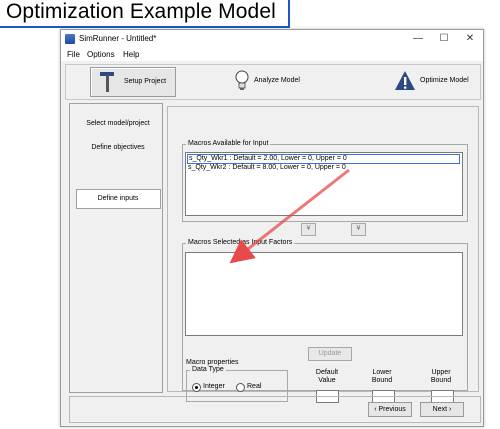 This screenshot has width=500, height=429. I want to click on banner-underline, so click(145, 27).